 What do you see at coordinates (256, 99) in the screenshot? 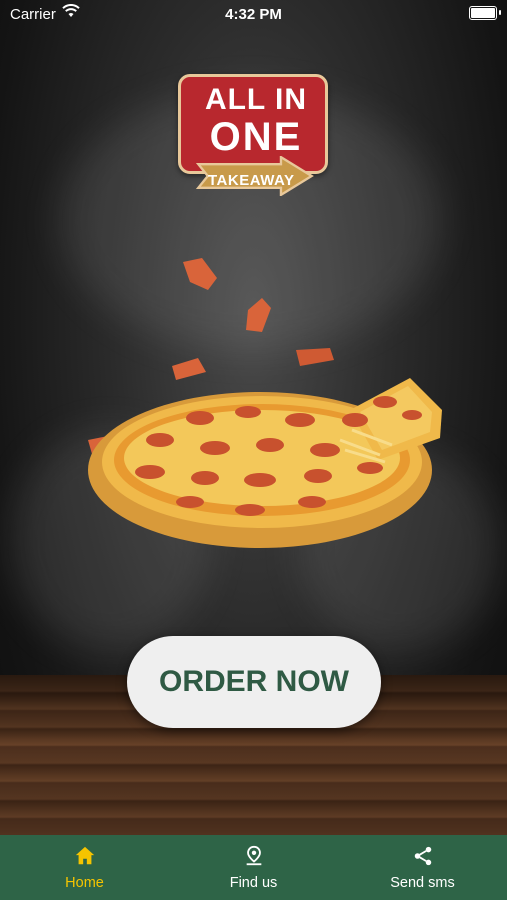
I see `logo-text-line1: ALL IN` at bounding box center [256, 99].